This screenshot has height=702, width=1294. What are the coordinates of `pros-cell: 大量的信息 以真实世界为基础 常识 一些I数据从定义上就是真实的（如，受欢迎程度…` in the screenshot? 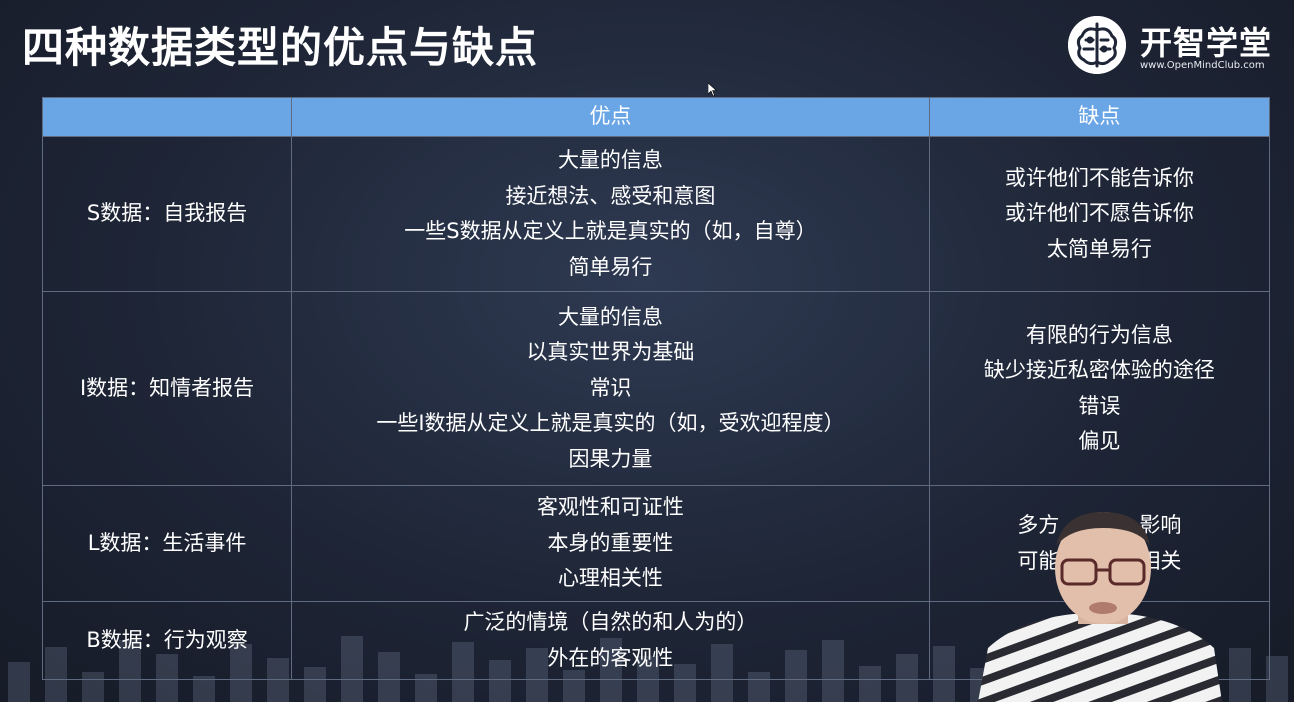 It's located at (610, 388).